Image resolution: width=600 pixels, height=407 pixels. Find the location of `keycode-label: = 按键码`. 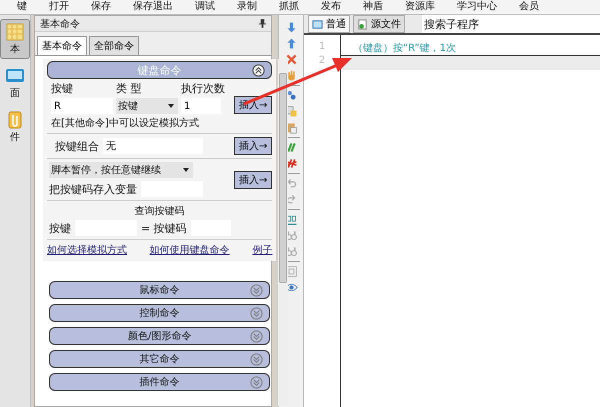

keycode-label: = 按键码 is located at coordinates (164, 228).